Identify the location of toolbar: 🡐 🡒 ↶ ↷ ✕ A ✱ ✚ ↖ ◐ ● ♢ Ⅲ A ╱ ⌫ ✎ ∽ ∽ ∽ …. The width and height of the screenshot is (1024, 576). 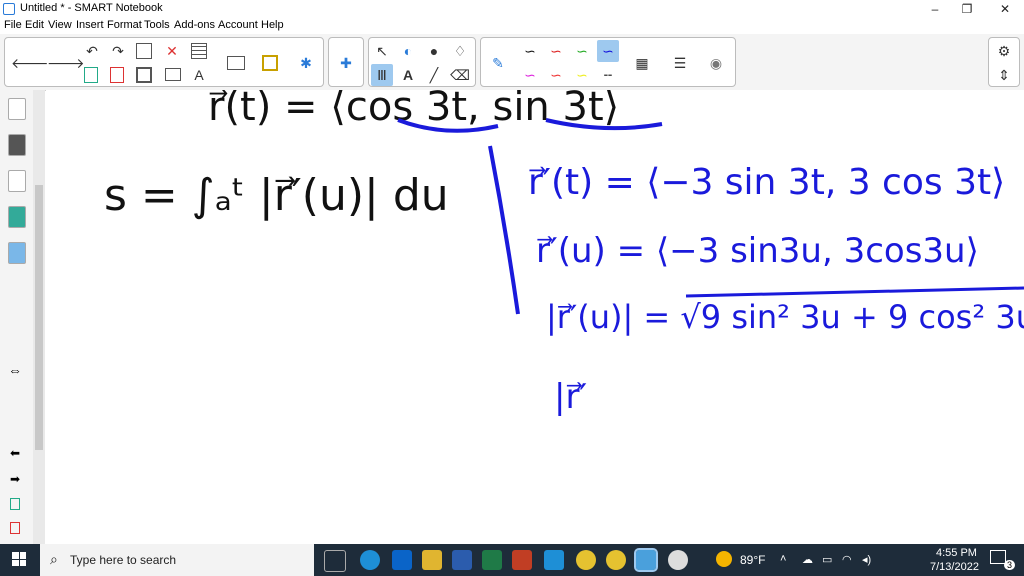
(512, 62).